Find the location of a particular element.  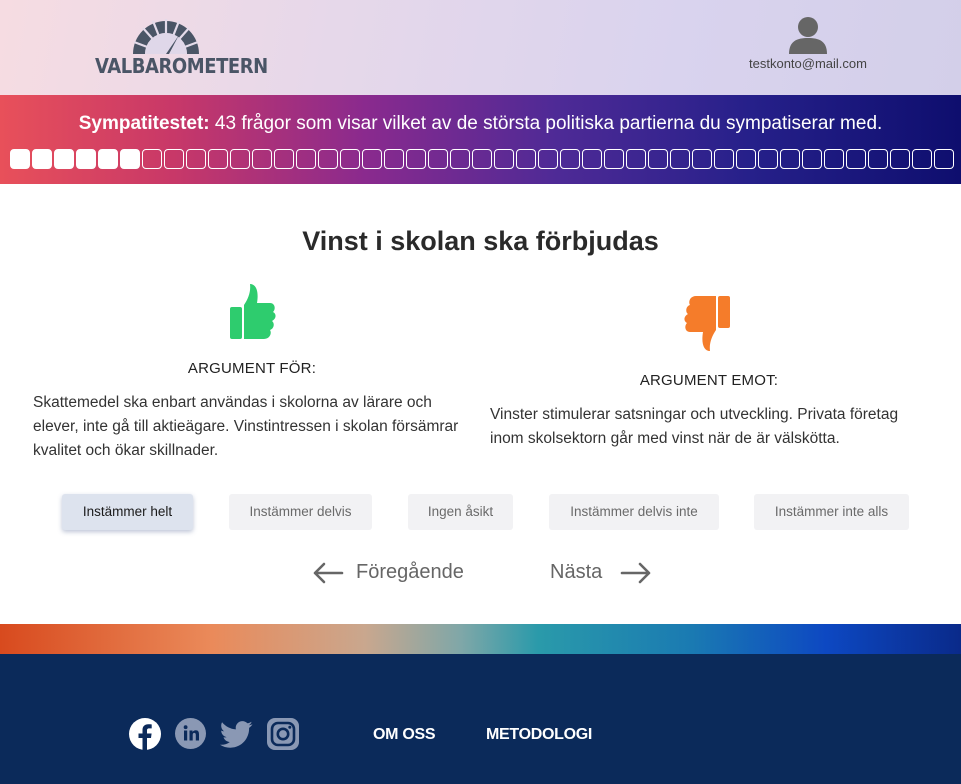

option-no-opinion-button: Ingen åsikt is located at coordinates (460, 512).